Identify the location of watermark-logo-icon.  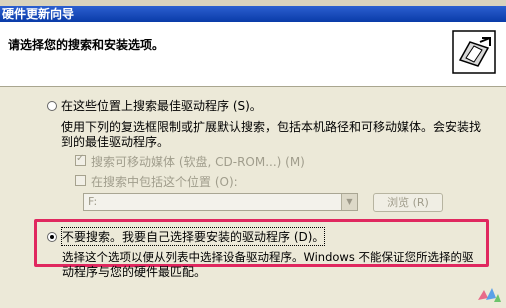
(489, 295).